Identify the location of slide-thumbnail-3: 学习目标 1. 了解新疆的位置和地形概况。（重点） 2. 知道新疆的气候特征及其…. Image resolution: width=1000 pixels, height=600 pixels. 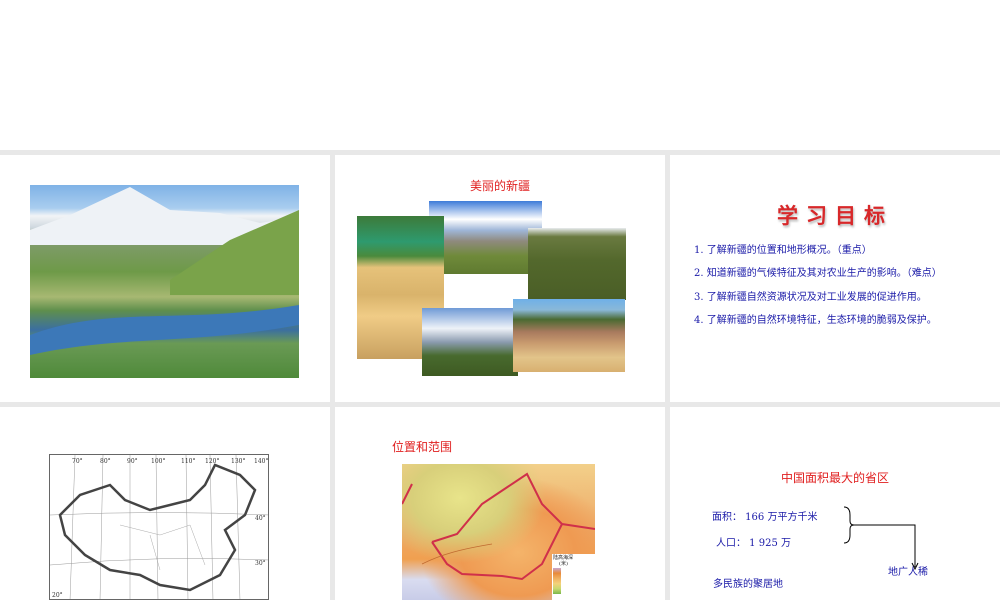
(835, 278).